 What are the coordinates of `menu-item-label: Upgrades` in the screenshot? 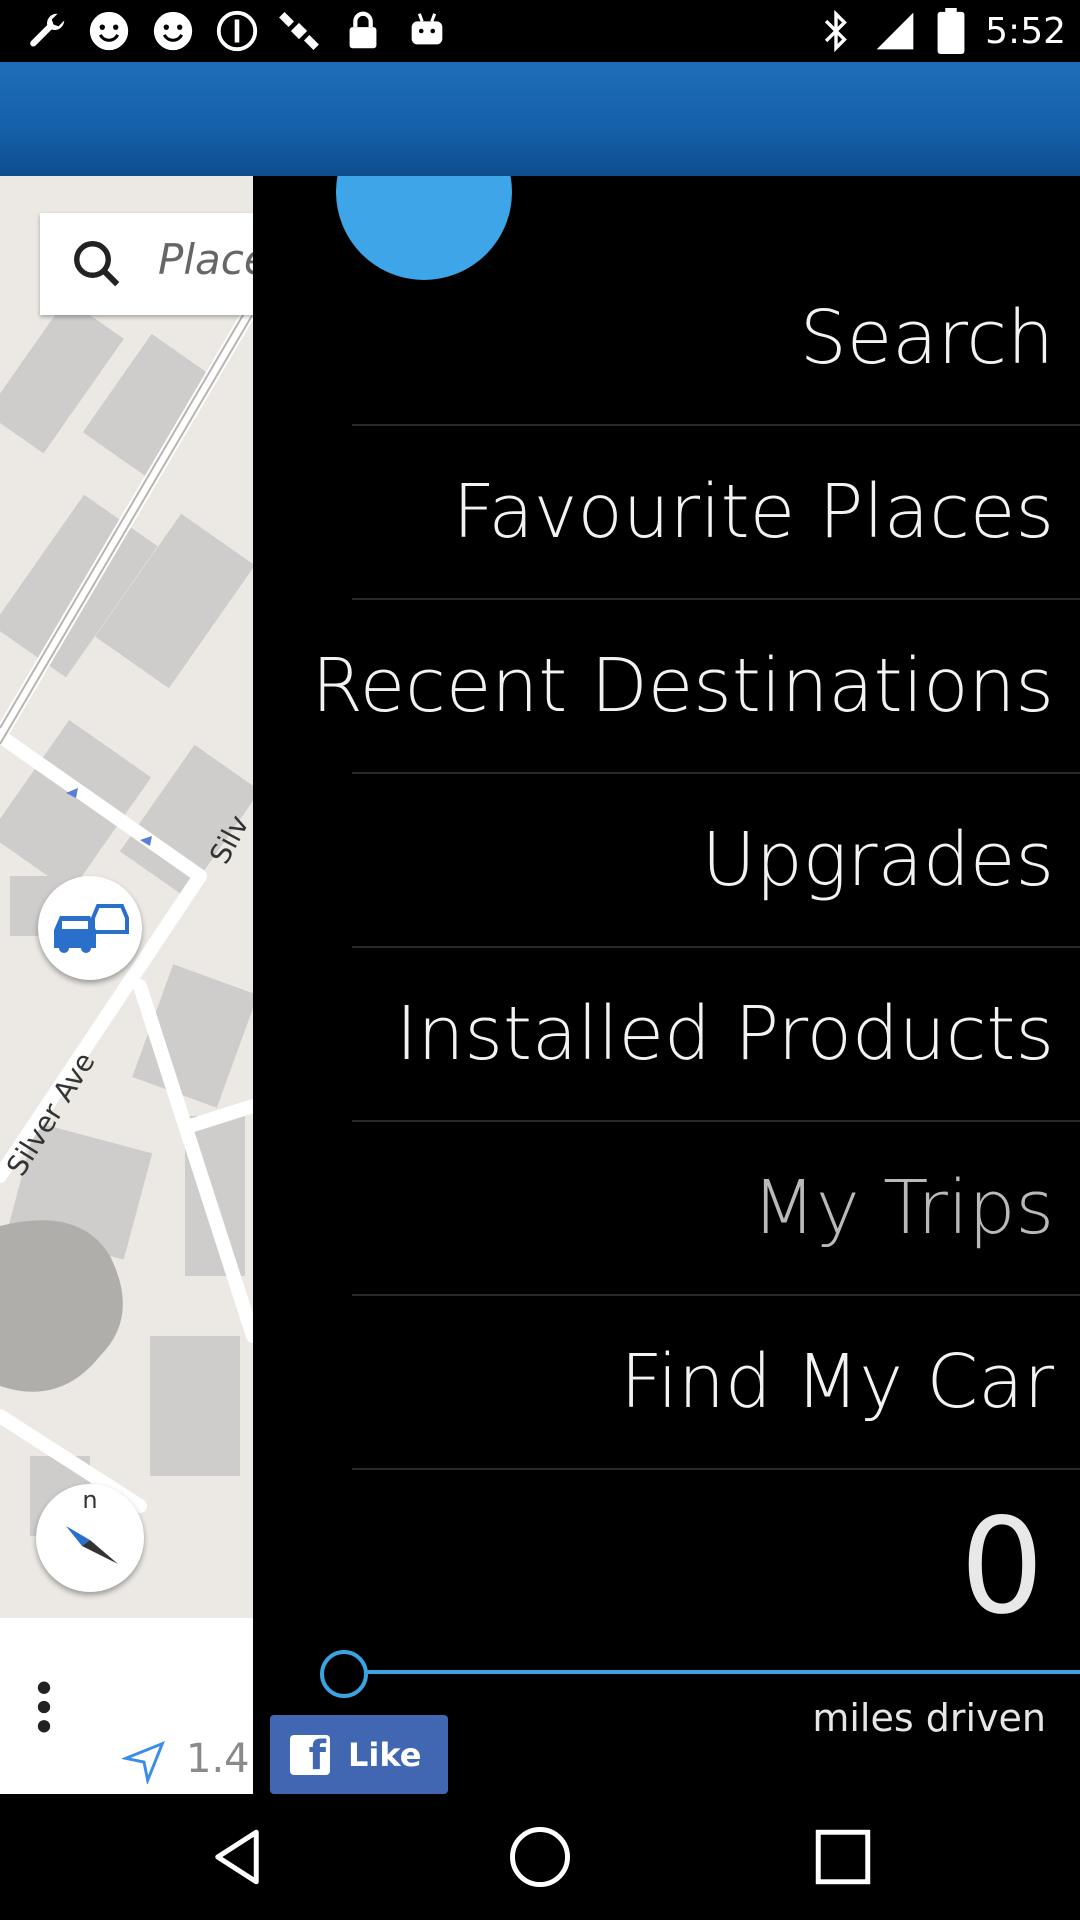 It's located at (877, 860).